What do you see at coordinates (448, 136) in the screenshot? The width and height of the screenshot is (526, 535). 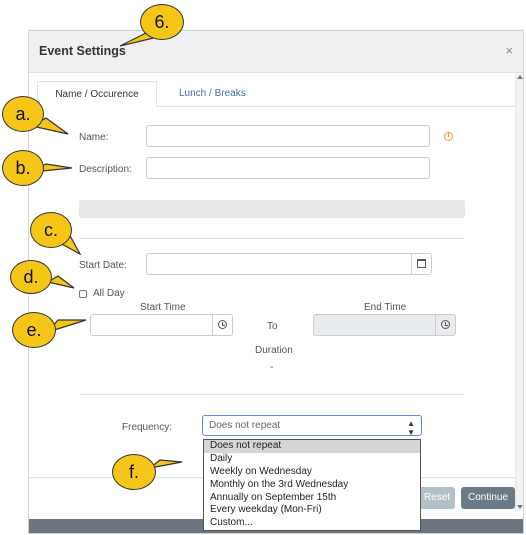 I see `info-icon: i` at bounding box center [448, 136].